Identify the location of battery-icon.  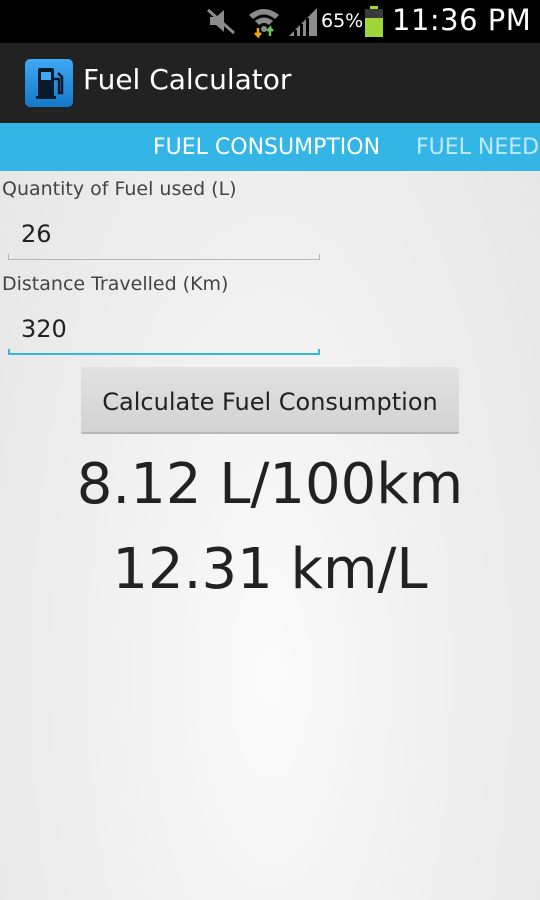
(374, 21).